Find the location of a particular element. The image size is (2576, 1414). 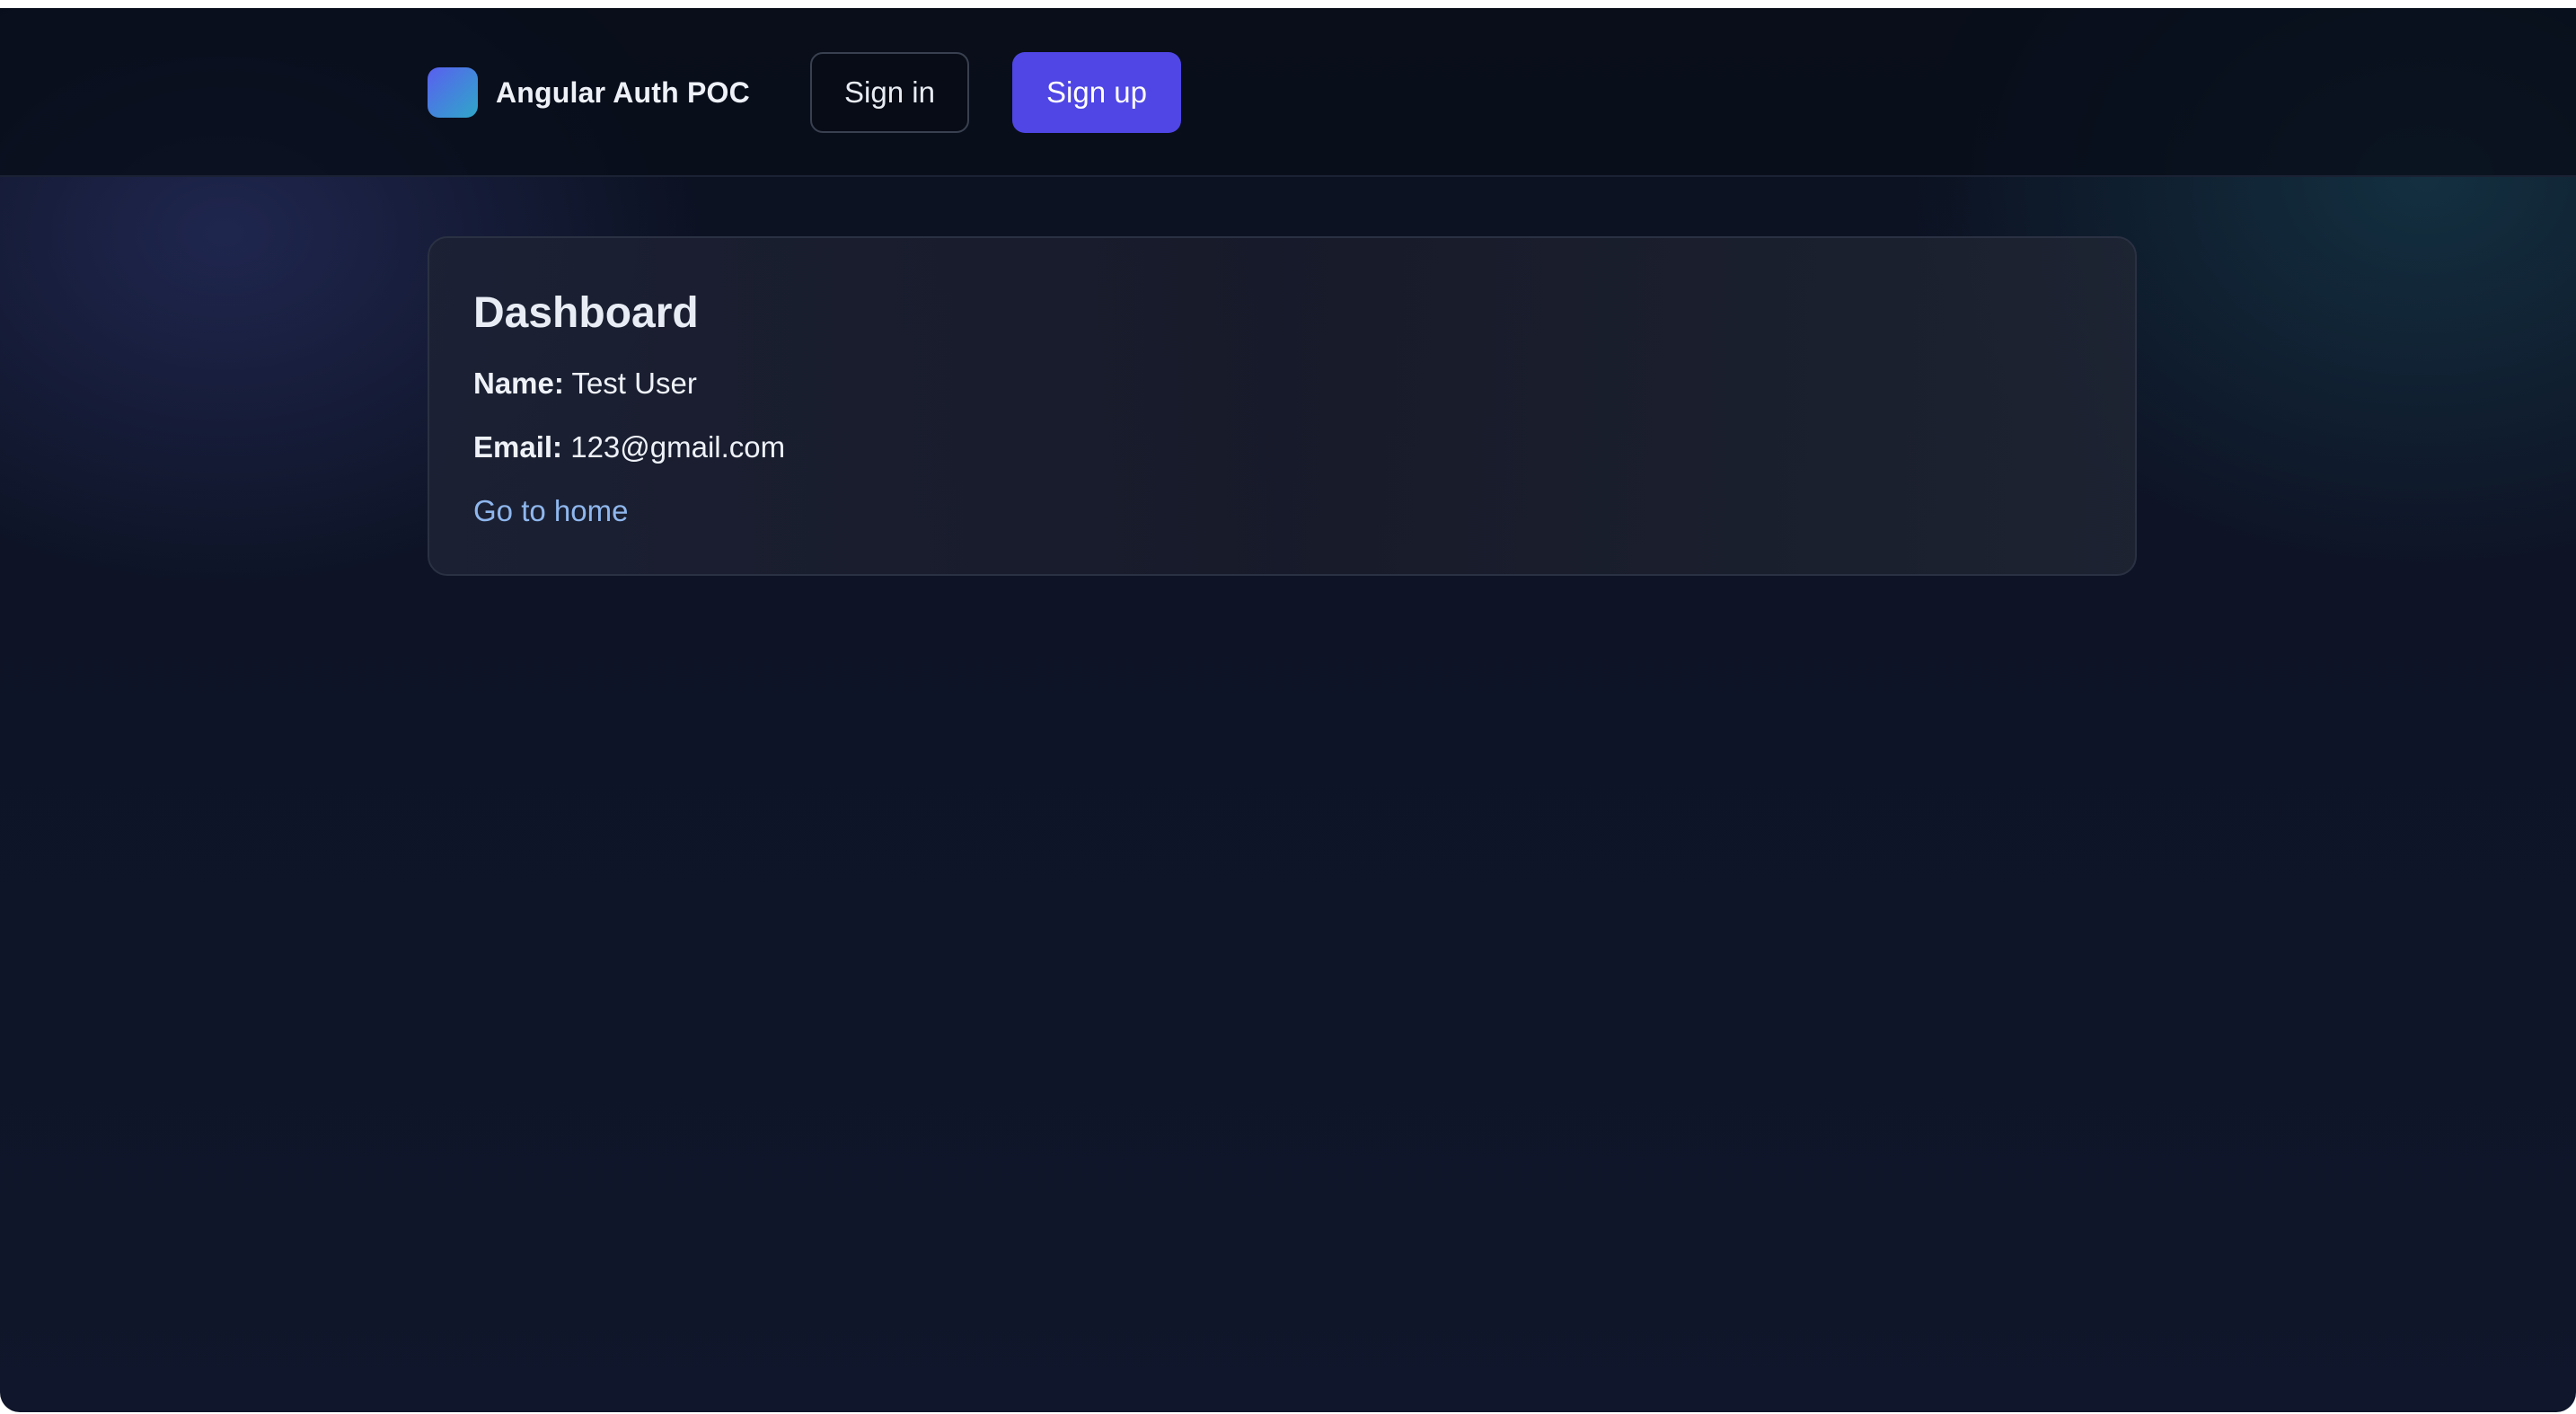

sign-in-button: Sign in is located at coordinates (889, 92).